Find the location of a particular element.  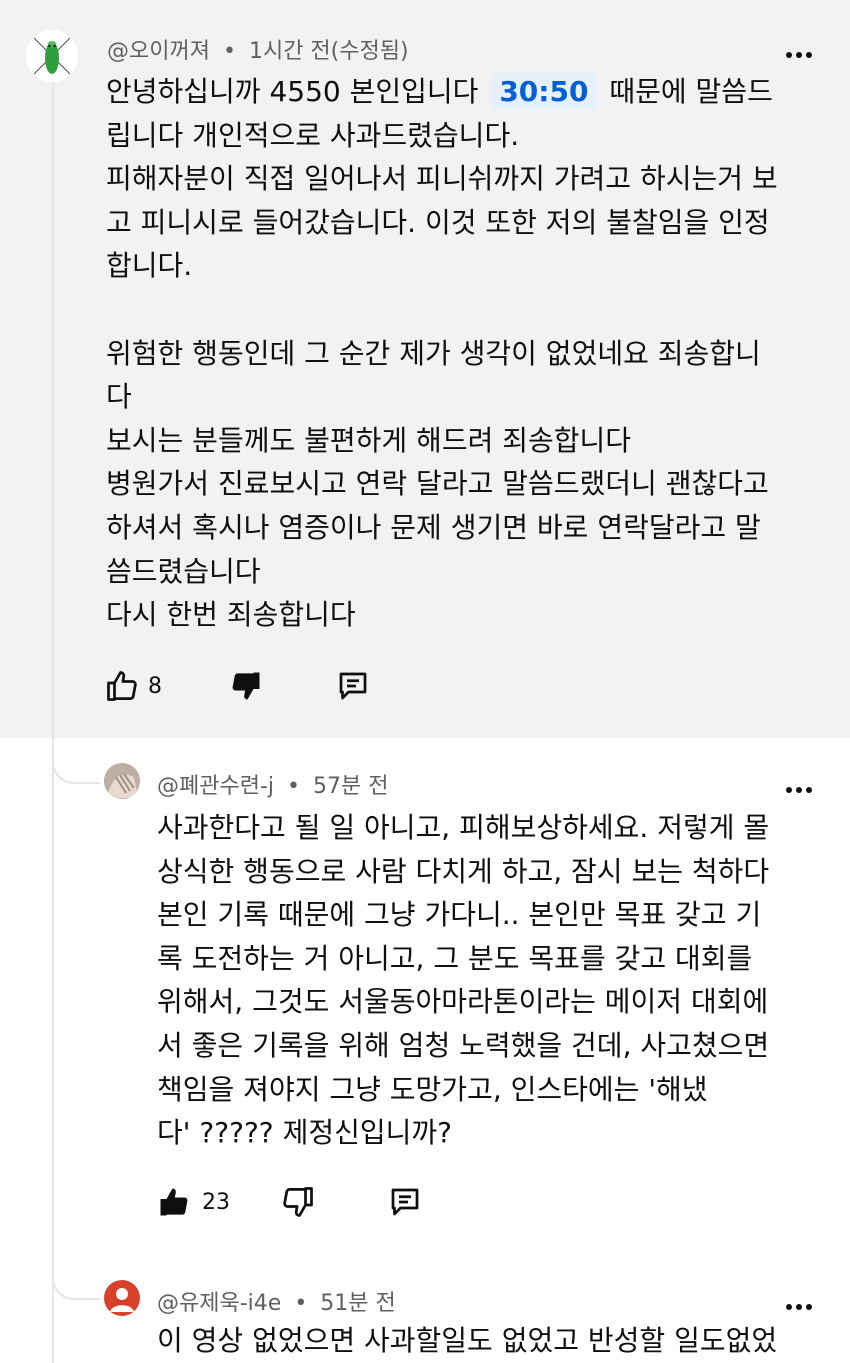

thumbs-up-filled-icon is located at coordinates (174, 1202).